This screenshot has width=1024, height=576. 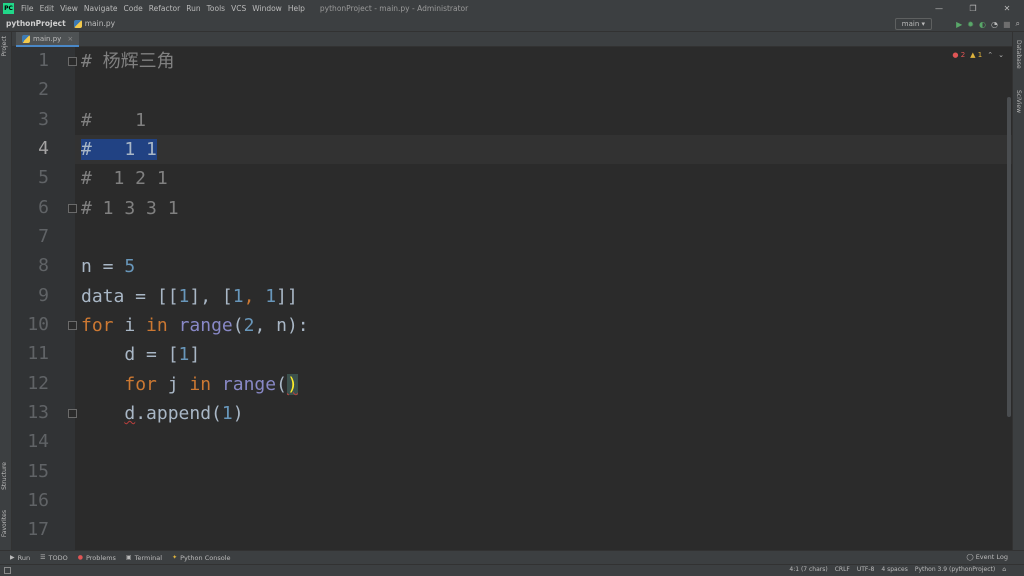 What do you see at coordinates (77, 23) in the screenshot?
I see `python-file-icon` at bounding box center [77, 23].